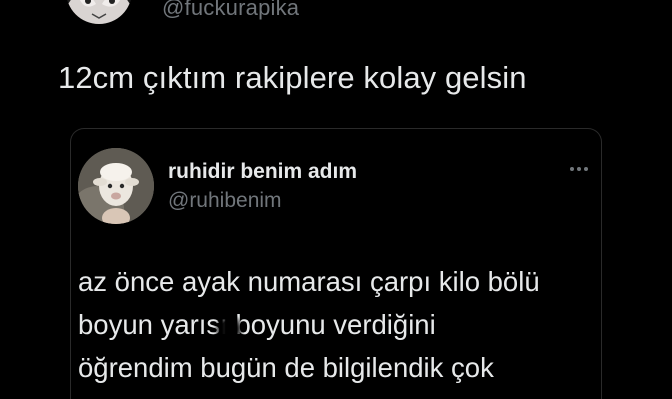 Image resolution: width=672 pixels, height=399 pixels. What do you see at coordinates (116, 186) in the screenshot?
I see `sheep-avatar-icon` at bounding box center [116, 186].